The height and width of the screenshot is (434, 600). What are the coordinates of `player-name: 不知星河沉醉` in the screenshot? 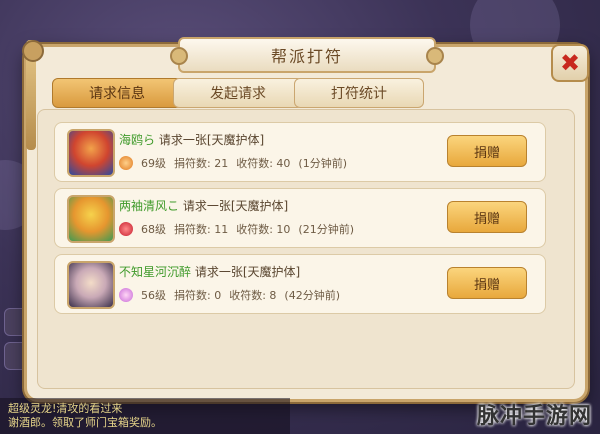 It's located at (155, 272).